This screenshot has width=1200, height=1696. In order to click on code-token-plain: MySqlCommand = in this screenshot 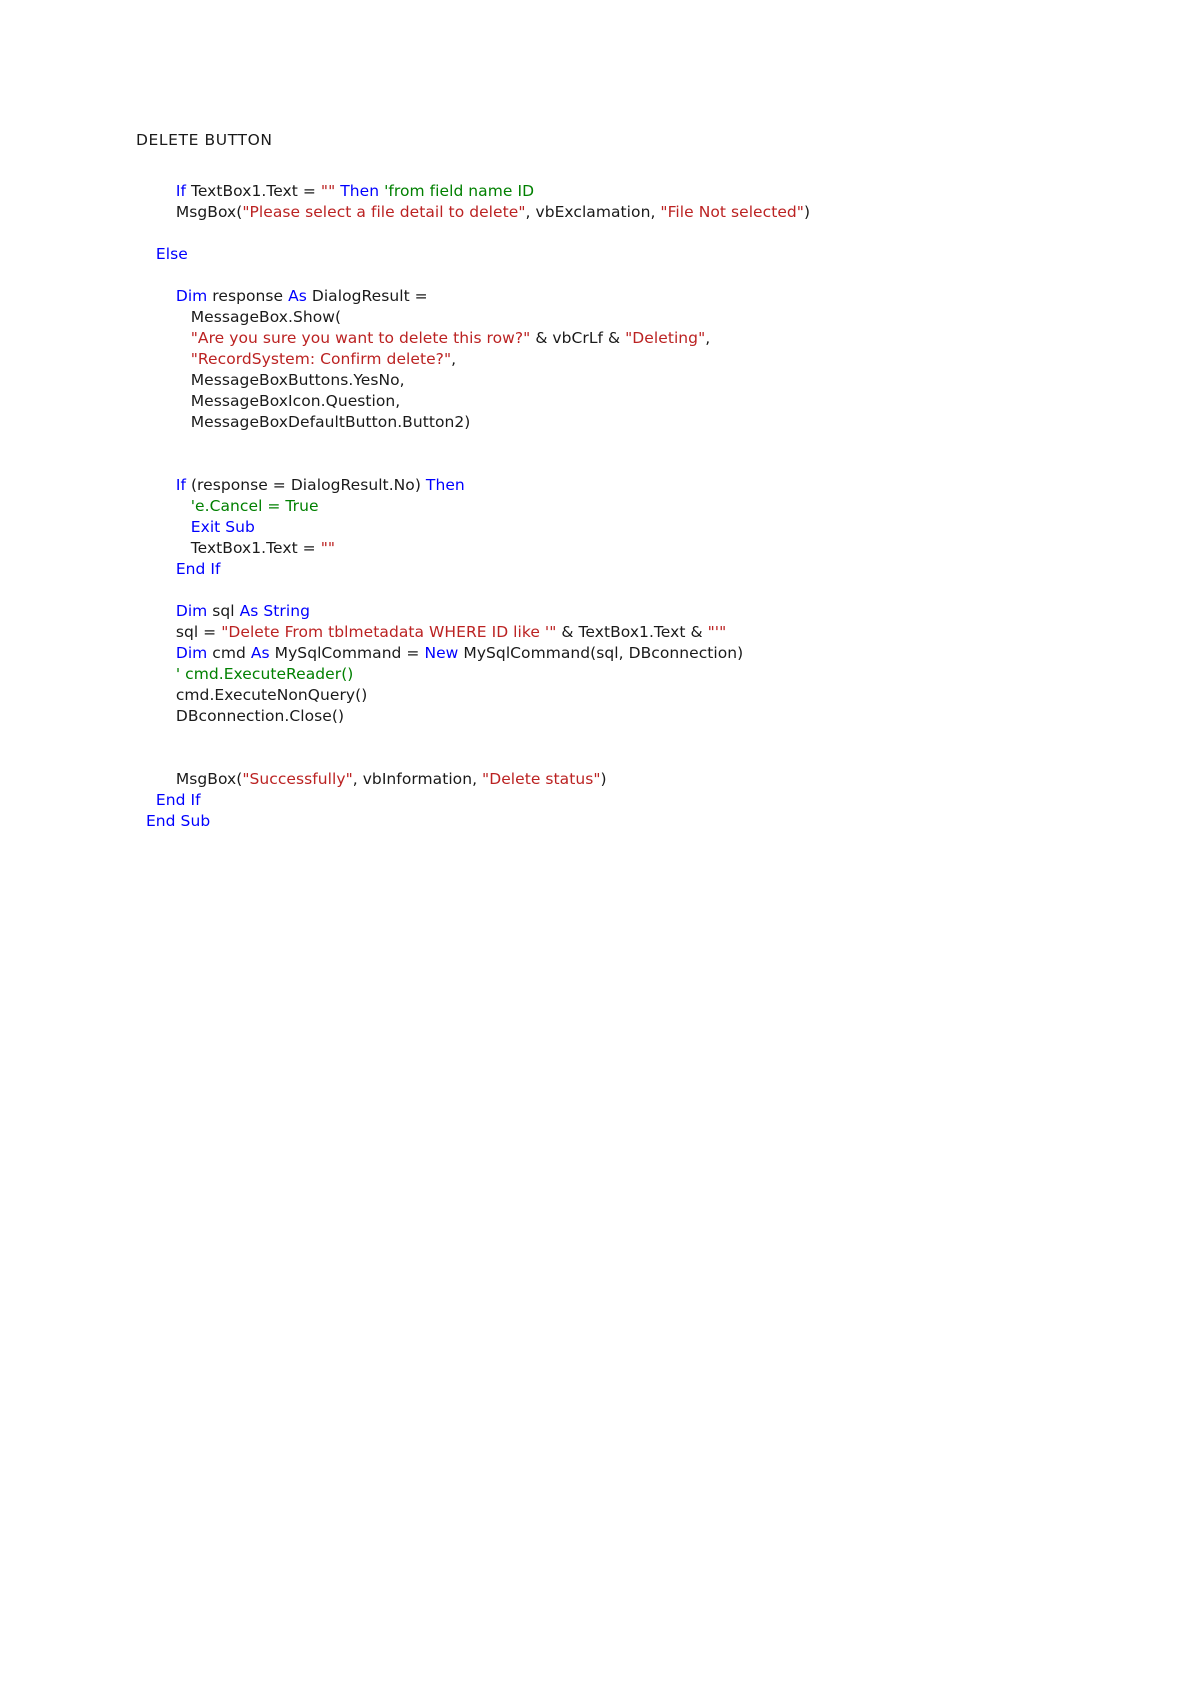, I will do `click(349, 652)`.